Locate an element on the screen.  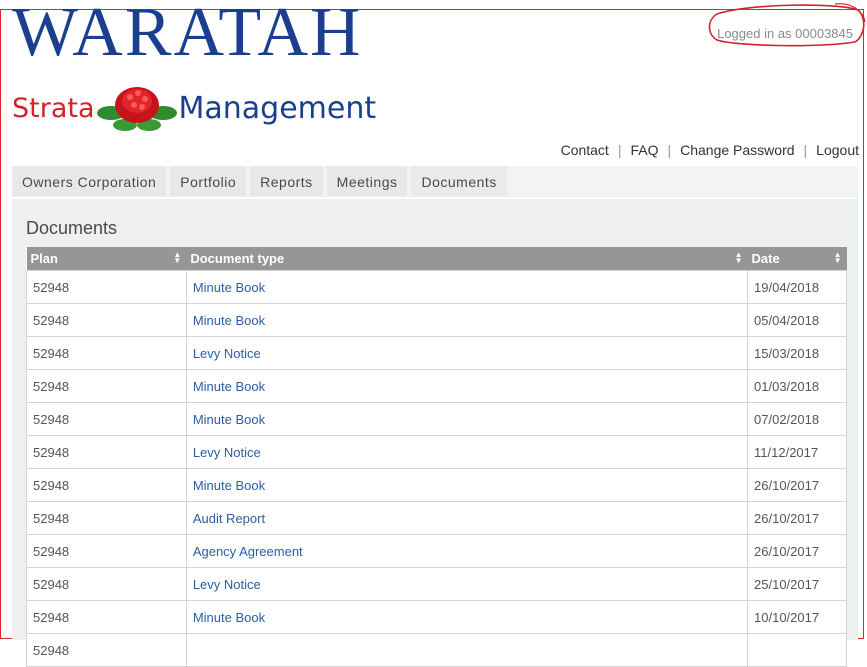
date-cell: 15/03/2018 is located at coordinates (797, 353).